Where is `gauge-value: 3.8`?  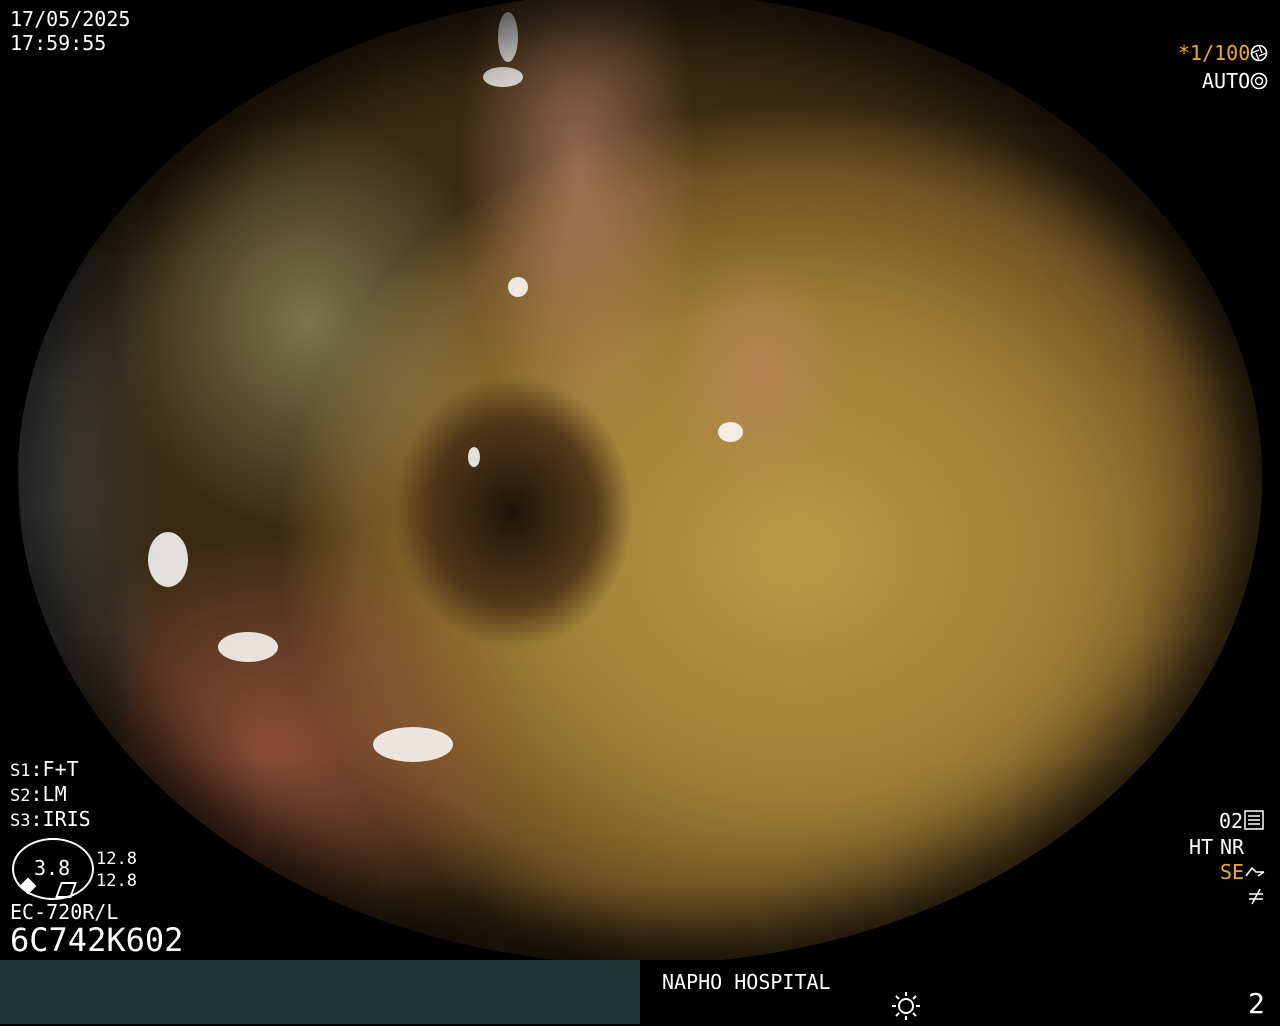 gauge-value: 3.8 is located at coordinates (52, 868).